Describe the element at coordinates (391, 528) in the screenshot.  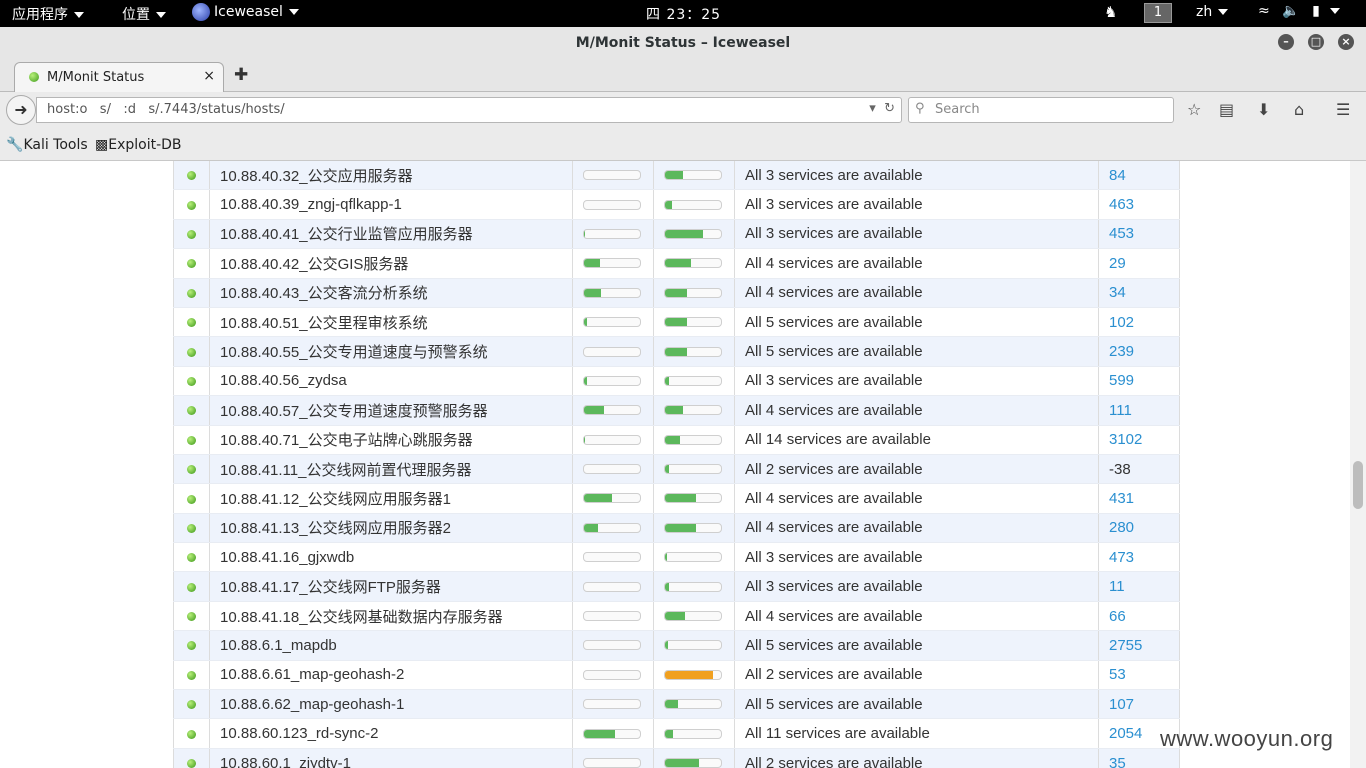
I see `host-name: 10.88.41.13_公交线网应用服务器2` at that location.